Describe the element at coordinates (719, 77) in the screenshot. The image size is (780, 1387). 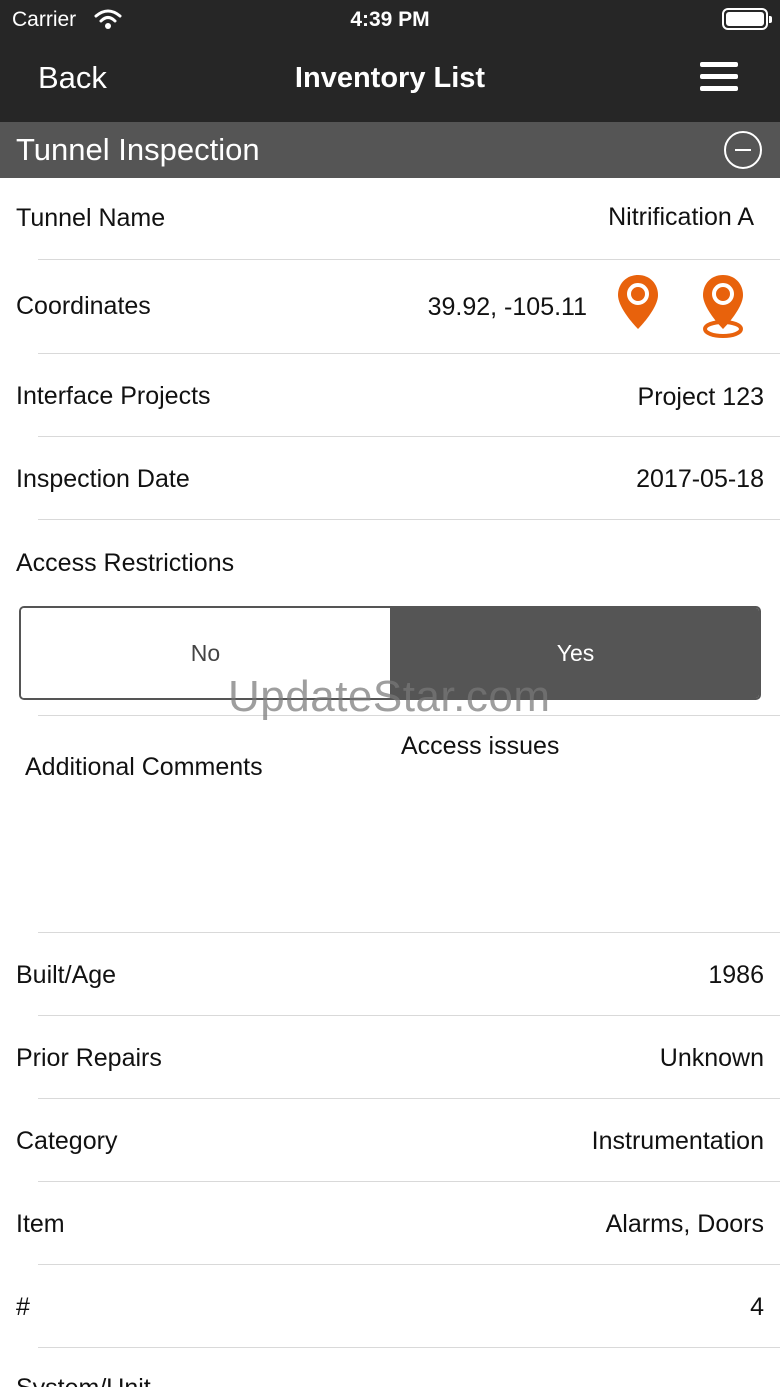
I see `hamburger-menu-icon` at that location.